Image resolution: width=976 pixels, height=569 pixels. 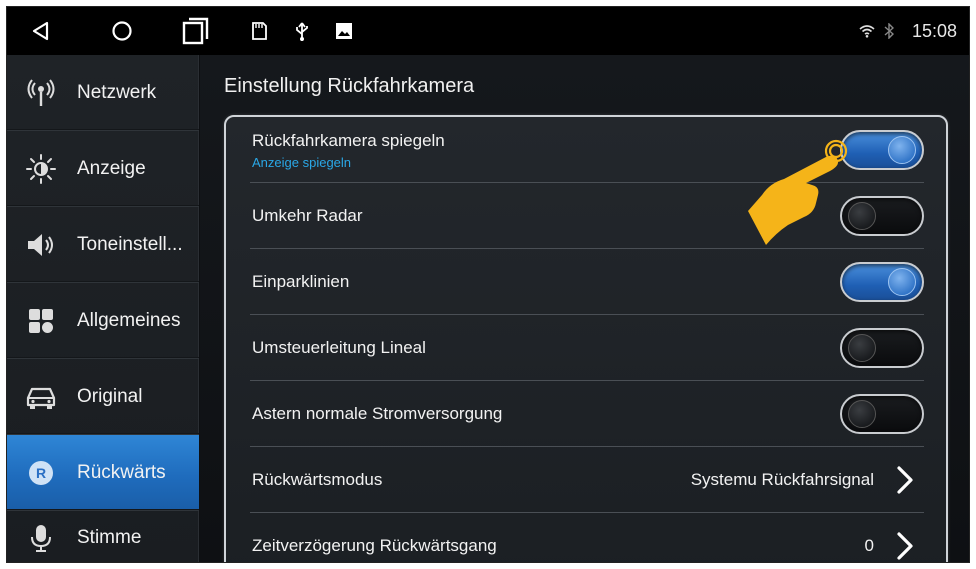 I want to click on car-icon, so click(x=41, y=397).